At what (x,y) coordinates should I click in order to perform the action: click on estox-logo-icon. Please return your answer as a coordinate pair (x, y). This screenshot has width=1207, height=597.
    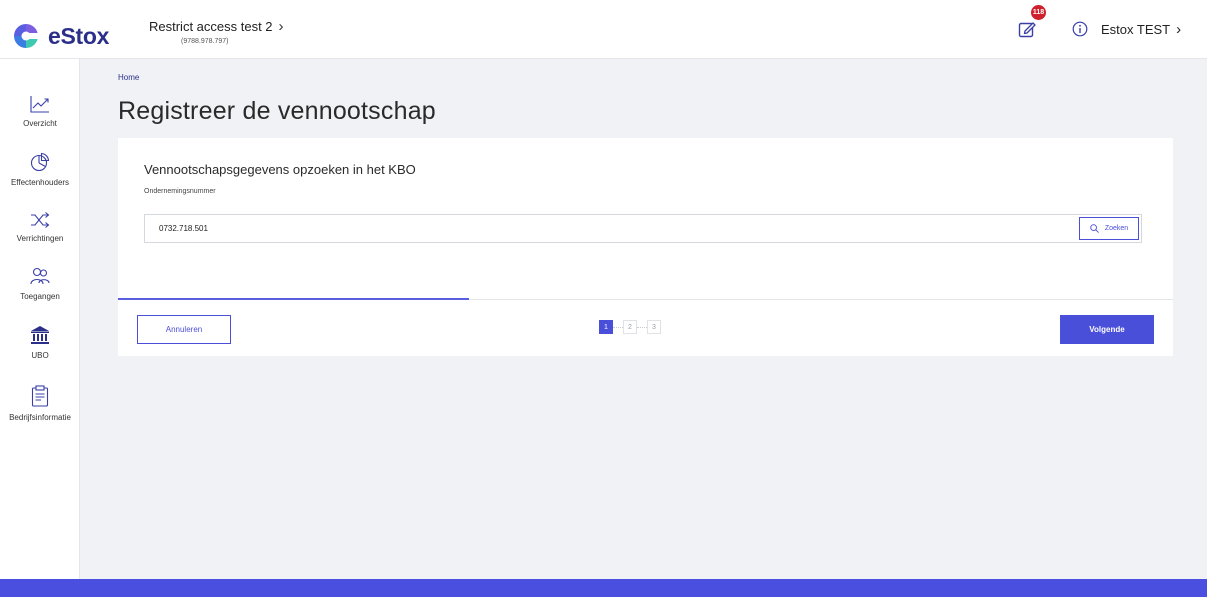
    Looking at the image, I should click on (26, 36).